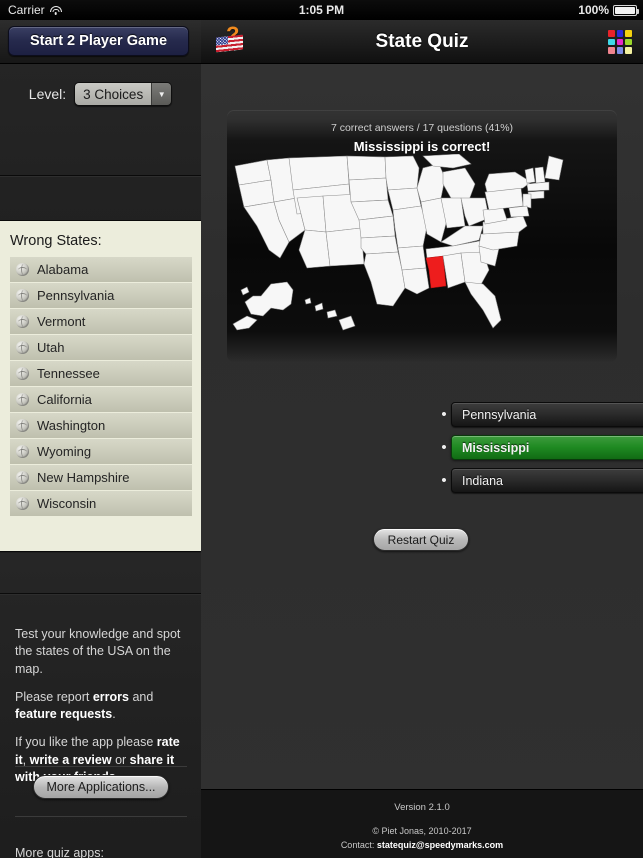  I want to click on list-item: Washington, so click(101, 426).